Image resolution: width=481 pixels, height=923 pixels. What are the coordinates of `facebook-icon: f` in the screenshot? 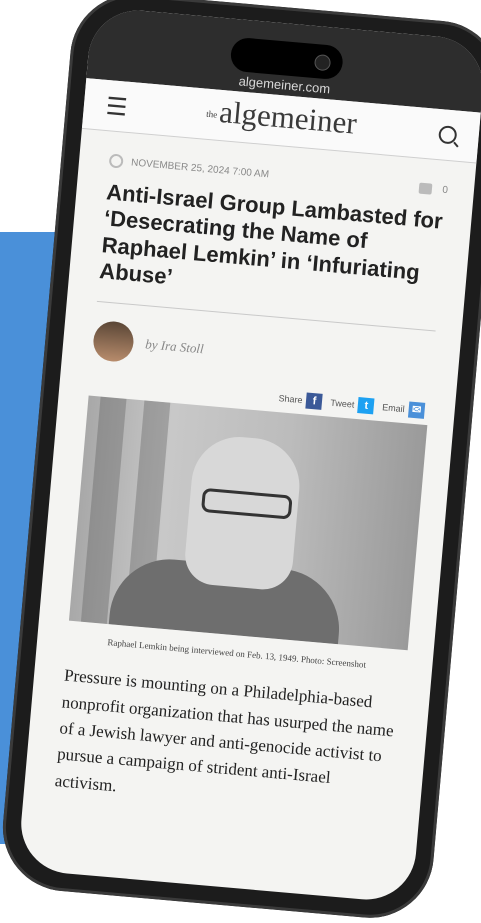 It's located at (314, 401).